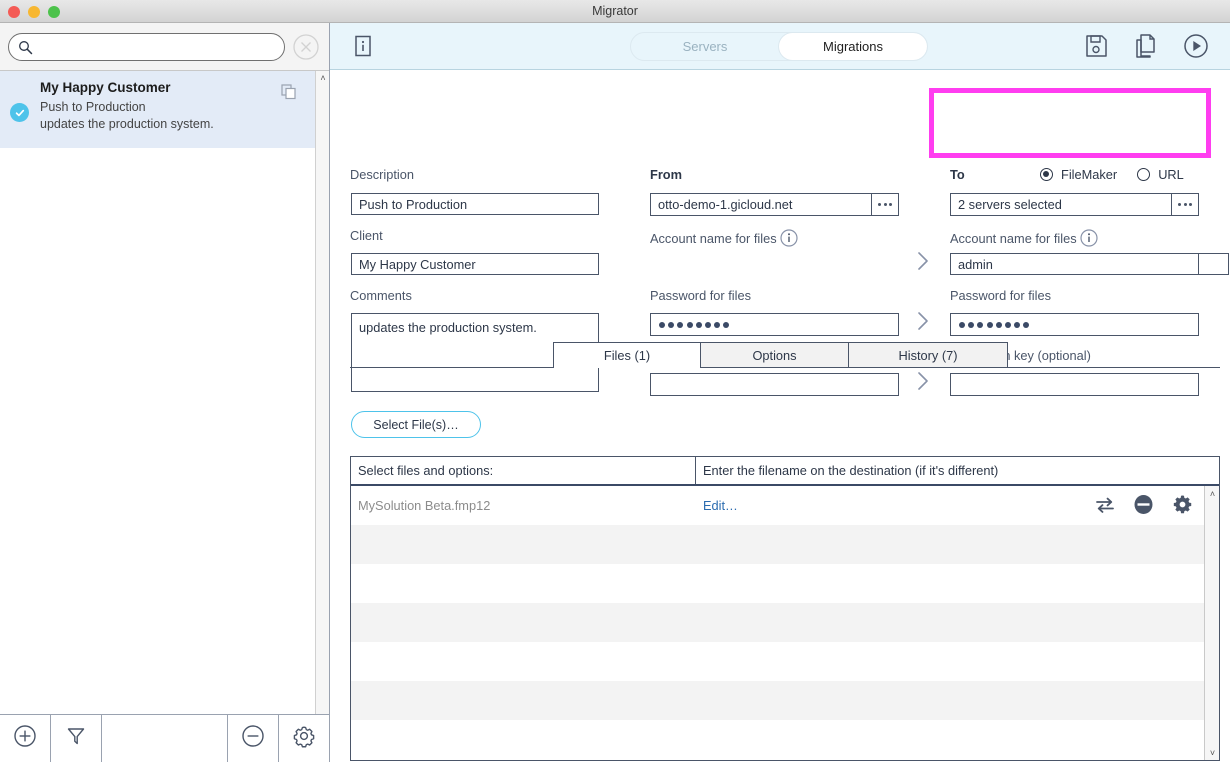 The width and height of the screenshot is (1230, 762). I want to click on filter-button, so click(76, 738).